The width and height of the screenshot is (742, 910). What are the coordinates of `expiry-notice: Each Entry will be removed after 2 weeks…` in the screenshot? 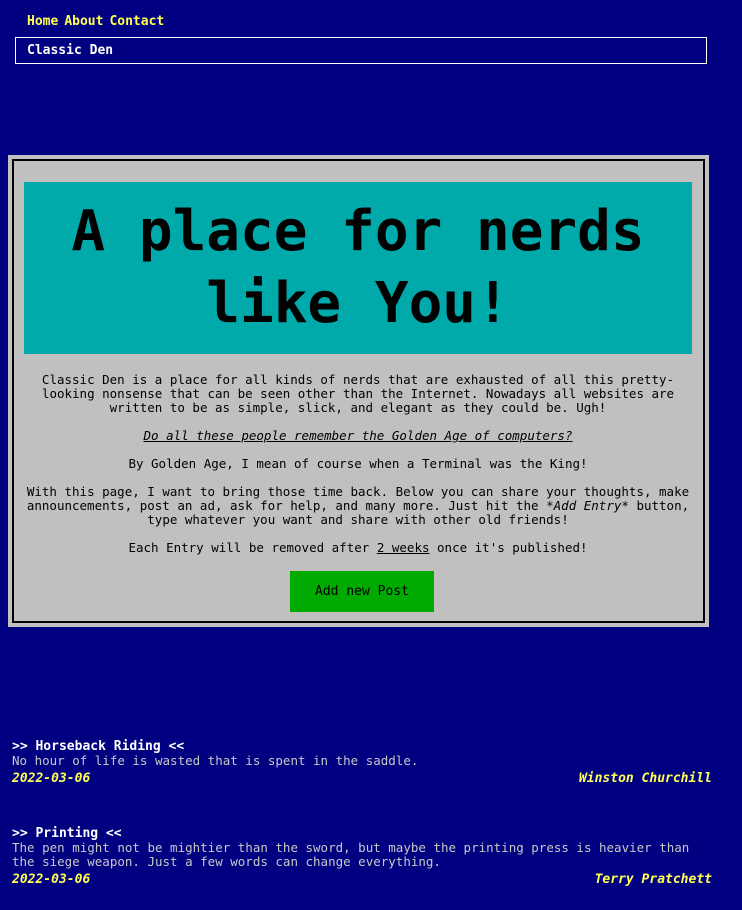 It's located at (358, 547).